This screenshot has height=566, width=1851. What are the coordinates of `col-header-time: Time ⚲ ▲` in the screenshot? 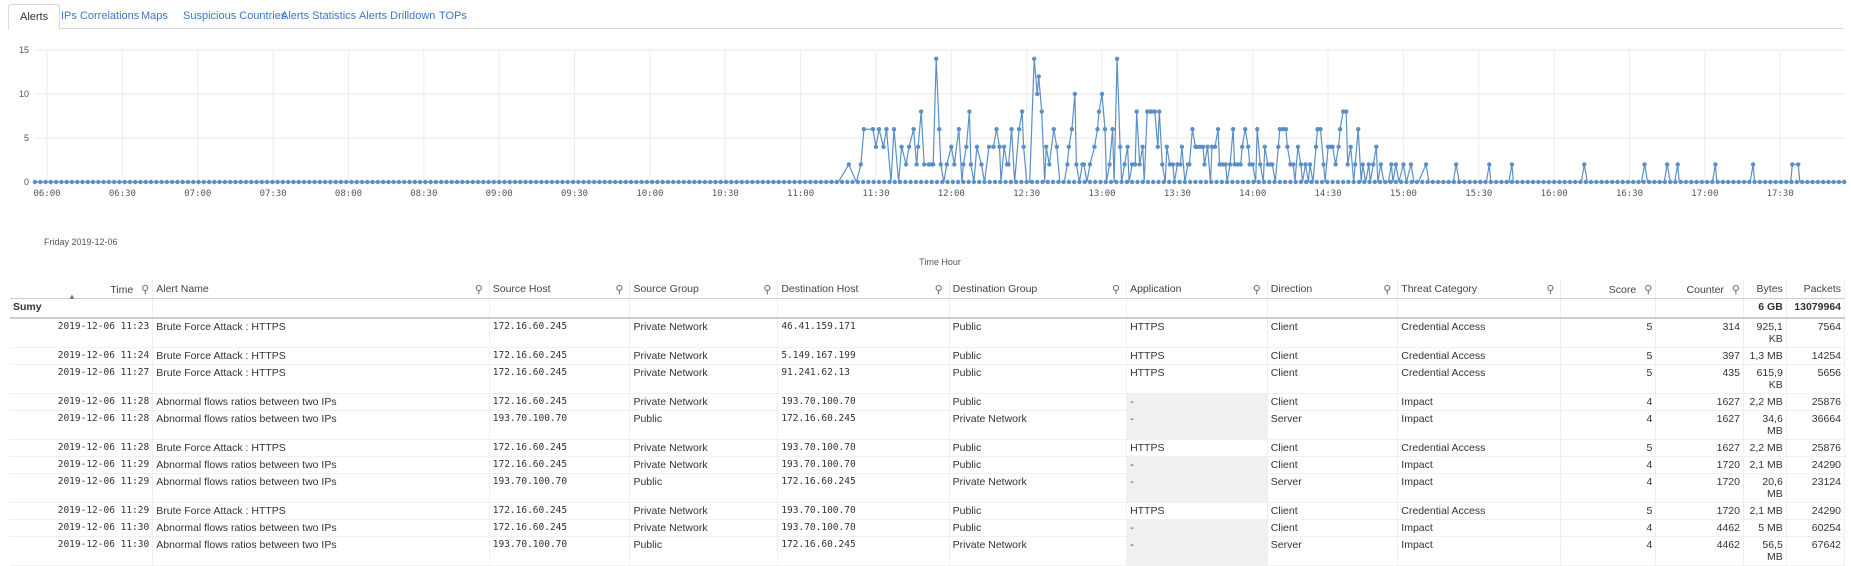 It's located at (82, 290).